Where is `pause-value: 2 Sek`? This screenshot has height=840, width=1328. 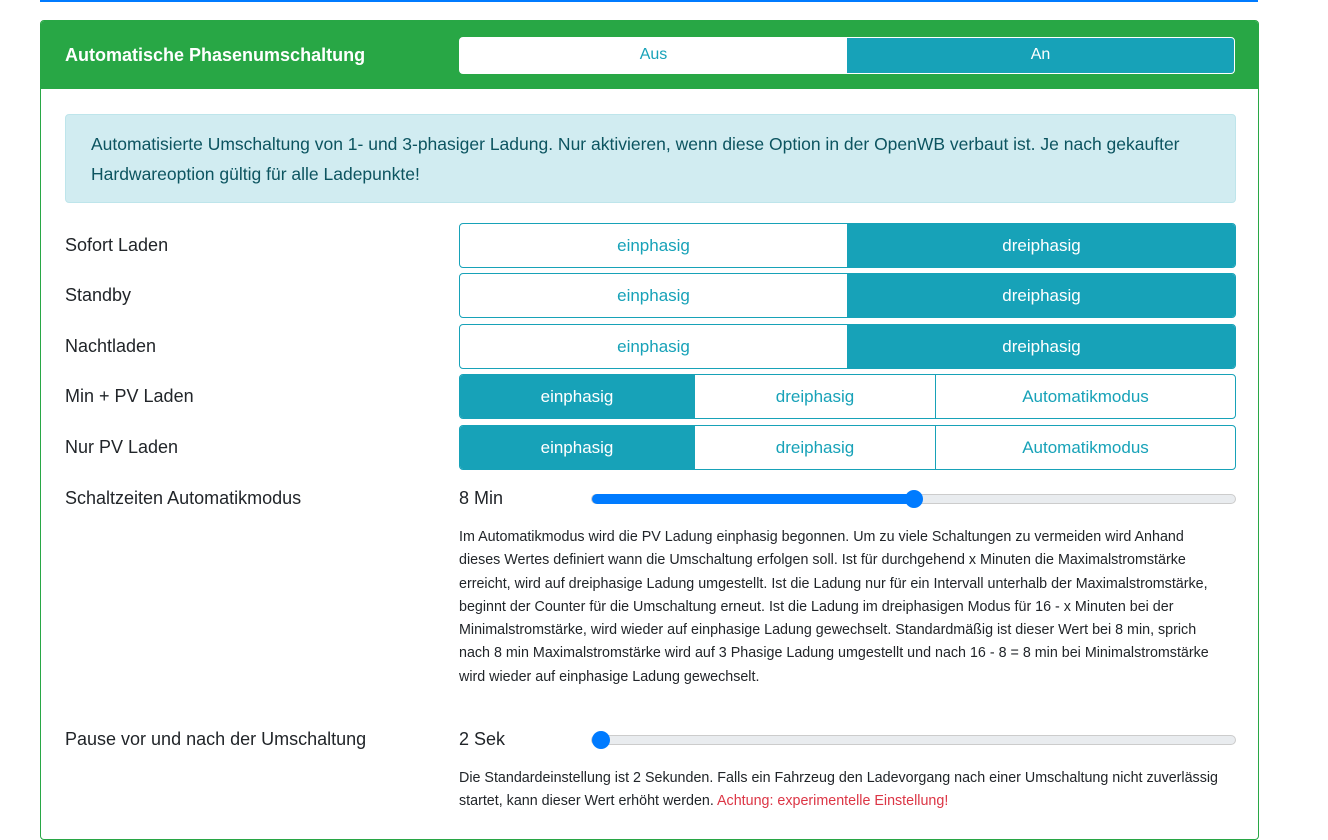
pause-value: 2 Sek is located at coordinates (482, 739).